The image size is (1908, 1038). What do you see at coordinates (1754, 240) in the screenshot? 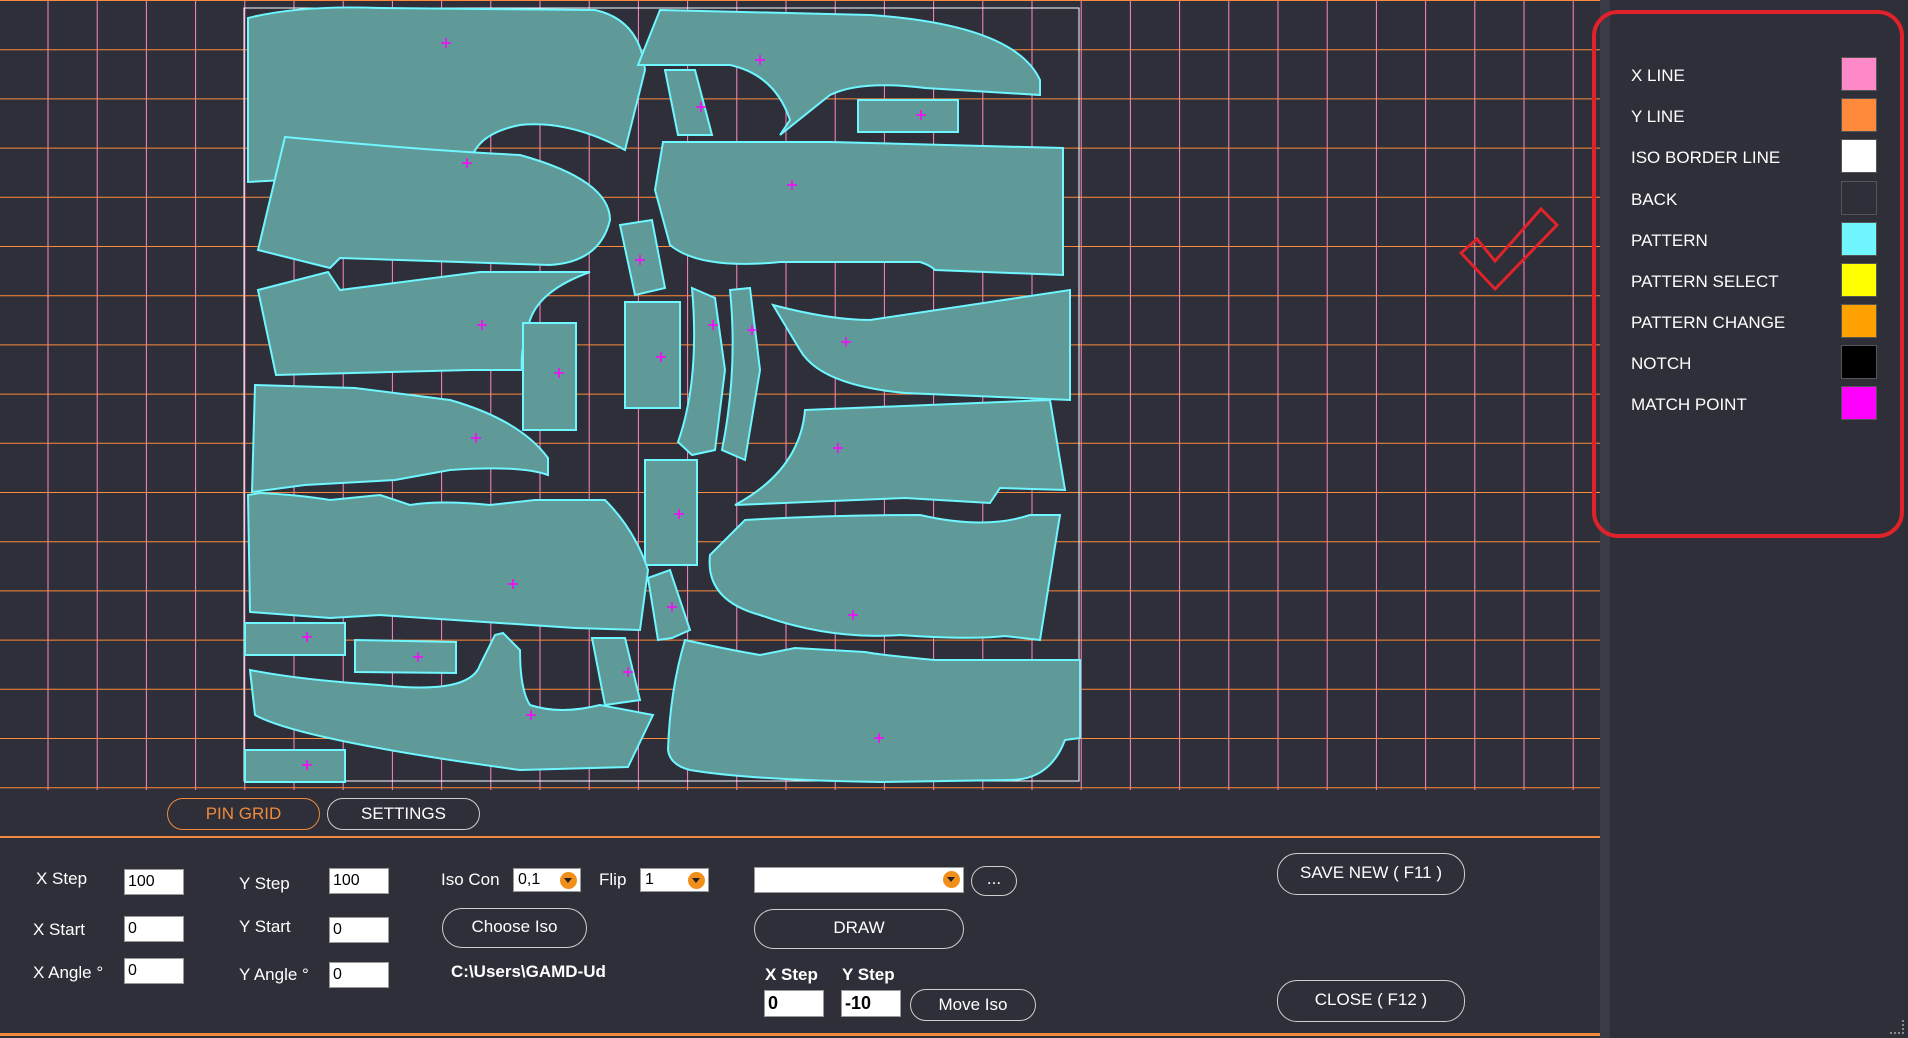
I see `legend-row: PATTERN` at bounding box center [1754, 240].